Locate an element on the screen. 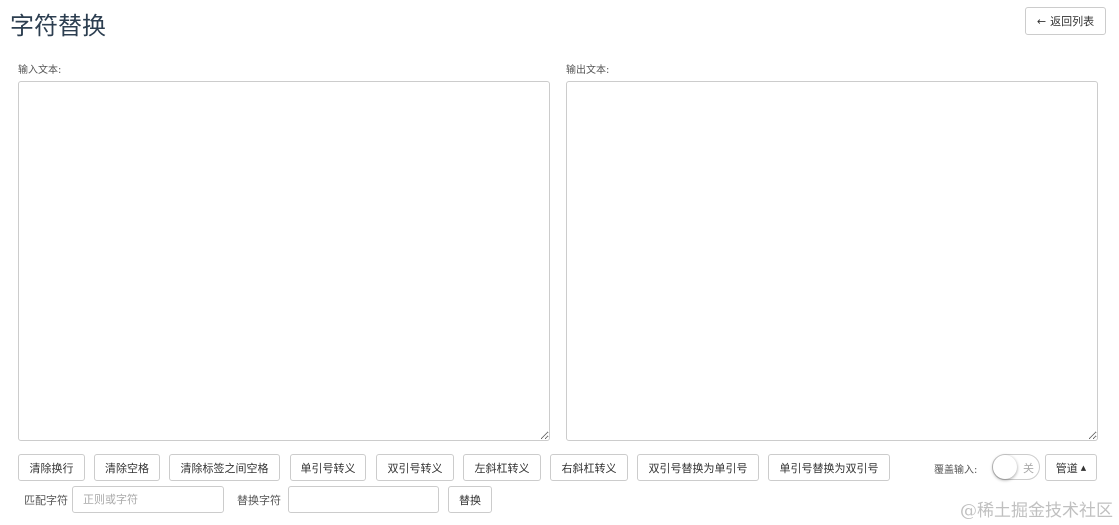 This screenshot has width=1119, height=525. clear-spaces-button: 清除空格 is located at coordinates (127, 467).